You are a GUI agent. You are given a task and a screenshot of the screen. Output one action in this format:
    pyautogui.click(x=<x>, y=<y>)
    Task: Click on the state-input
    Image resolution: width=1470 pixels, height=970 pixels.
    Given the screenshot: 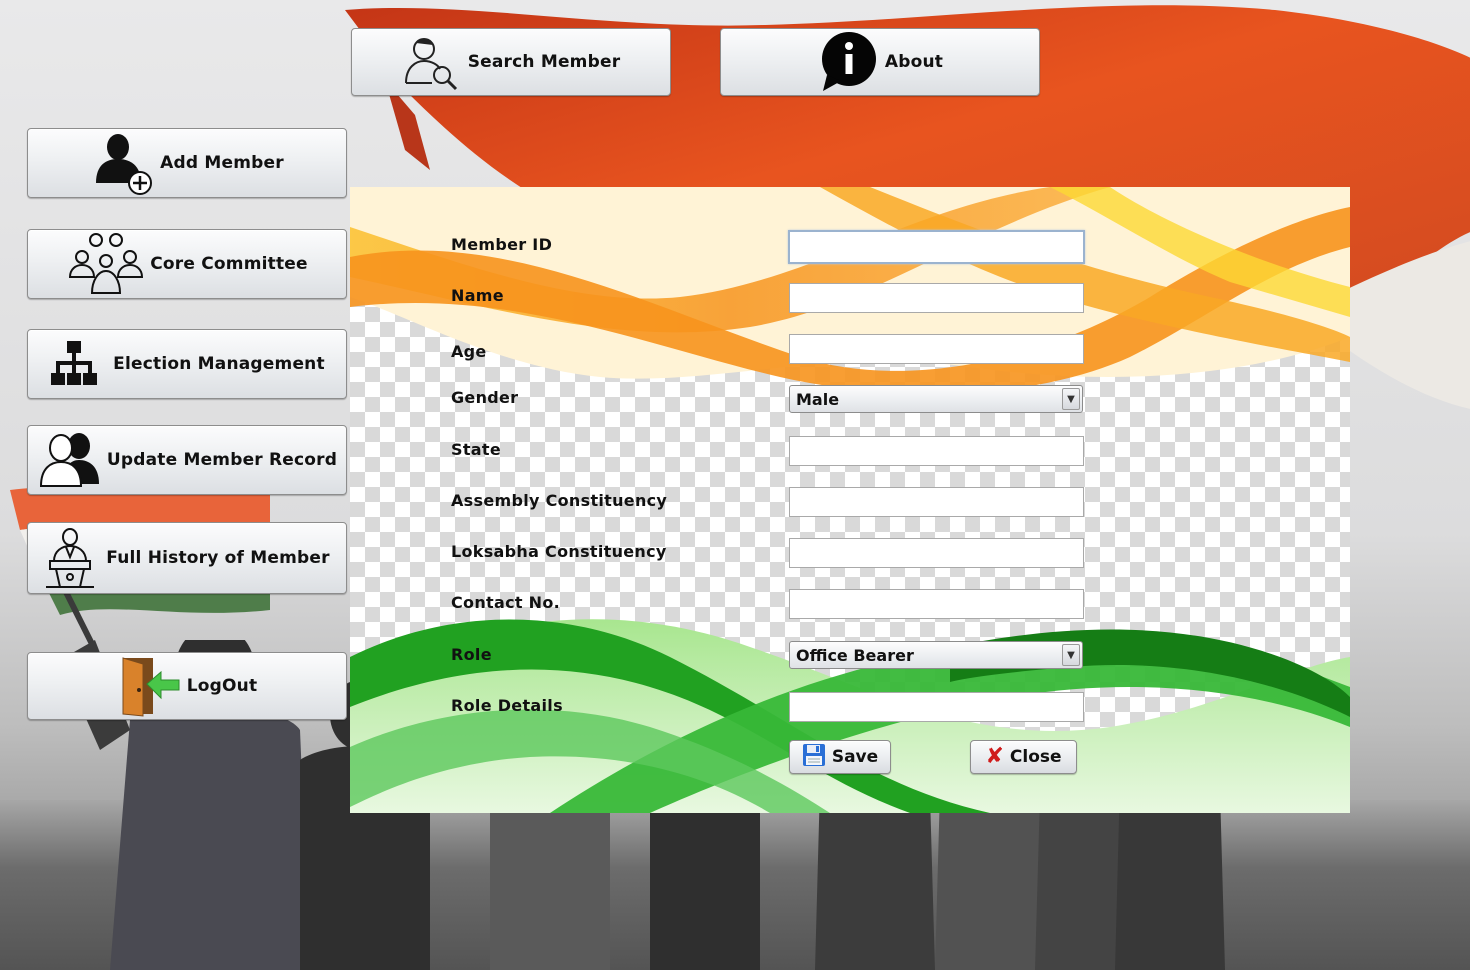 What is the action you would take?
    pyautogui.click(x=936, y=451)
    